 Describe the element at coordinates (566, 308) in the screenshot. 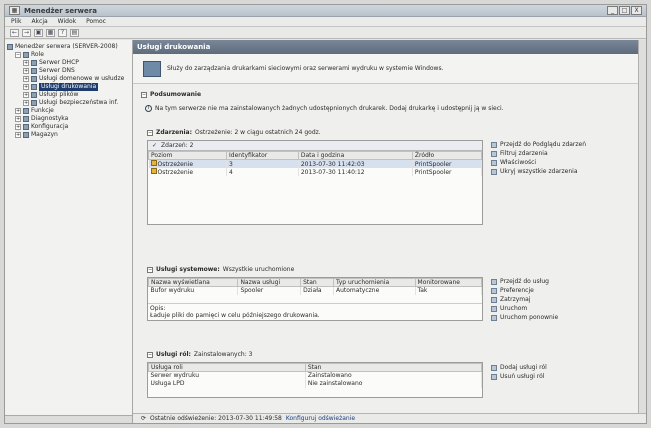

I see `task-link: Uruchom` at that location.